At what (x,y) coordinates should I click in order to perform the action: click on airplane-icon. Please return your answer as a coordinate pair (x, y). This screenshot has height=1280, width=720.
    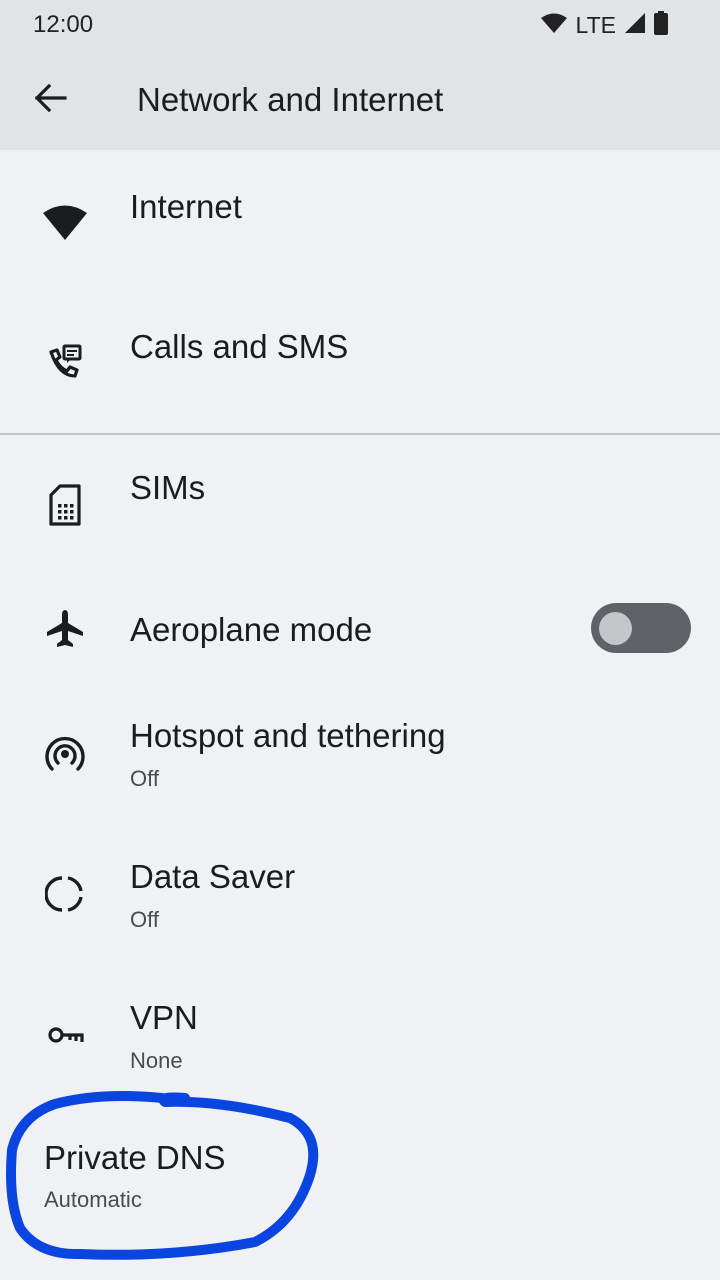
    Looking at the image, I should click on (65, 628).